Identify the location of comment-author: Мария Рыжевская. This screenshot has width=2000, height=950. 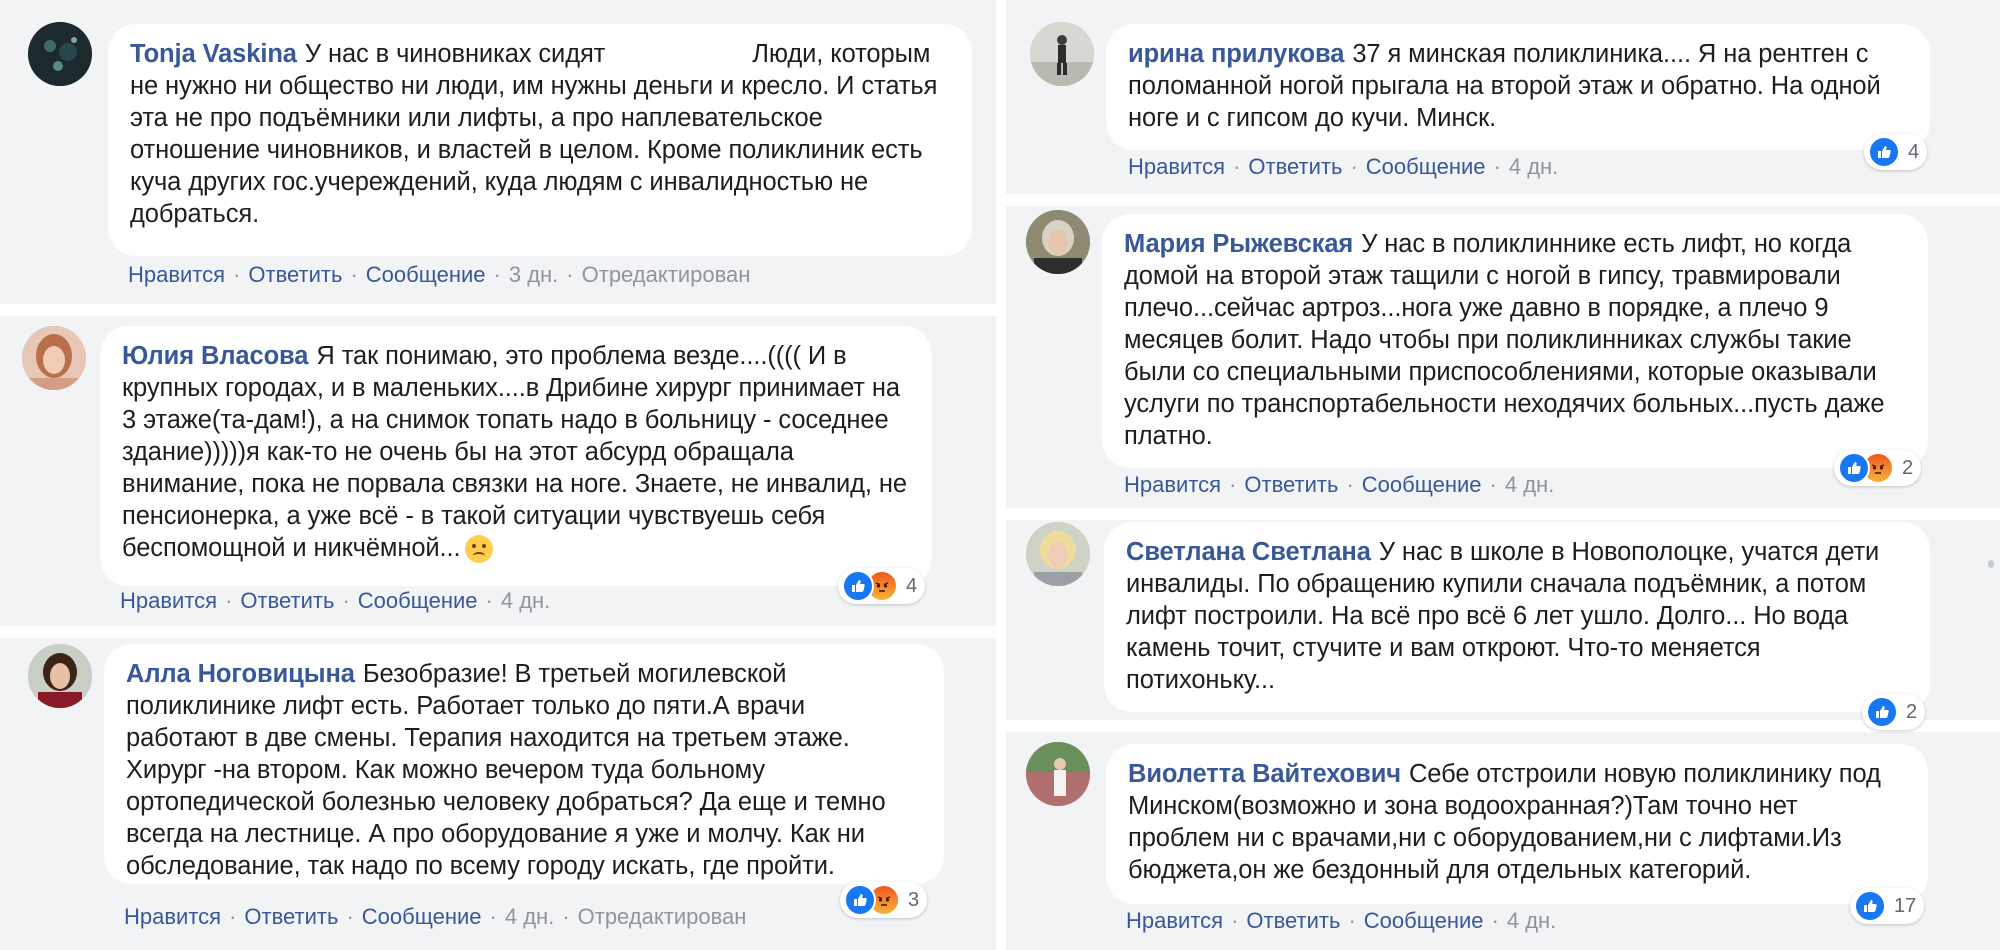
(1238, 244).